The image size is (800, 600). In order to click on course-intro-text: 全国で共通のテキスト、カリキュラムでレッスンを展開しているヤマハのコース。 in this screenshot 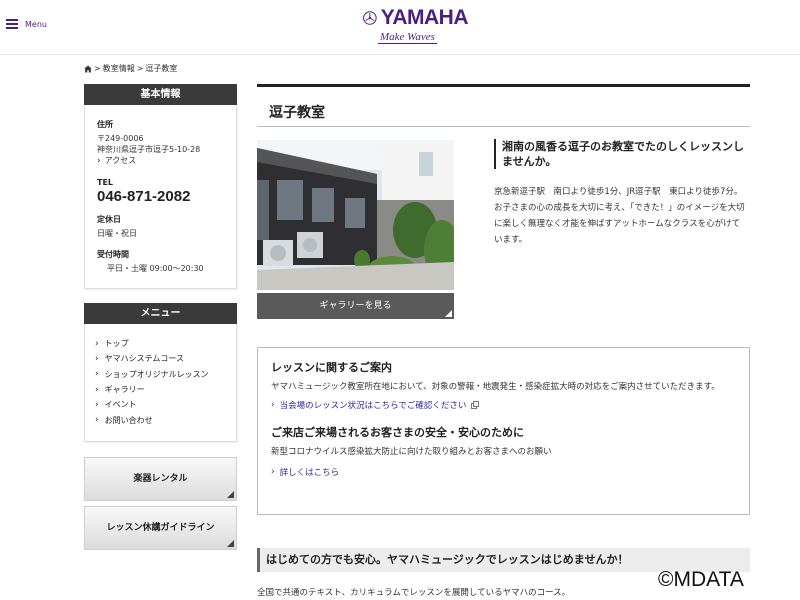, I will do `click(414, 593)`.